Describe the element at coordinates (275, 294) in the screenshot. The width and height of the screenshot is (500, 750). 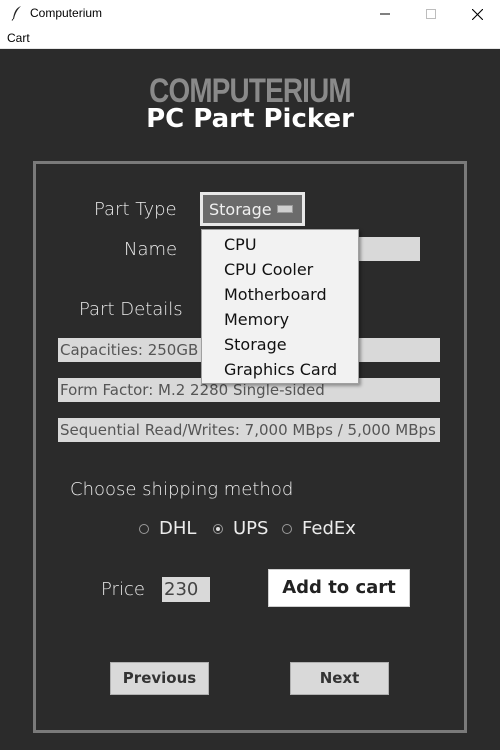
I see `dropdown-item-motherboard: Motherboard` at that location.